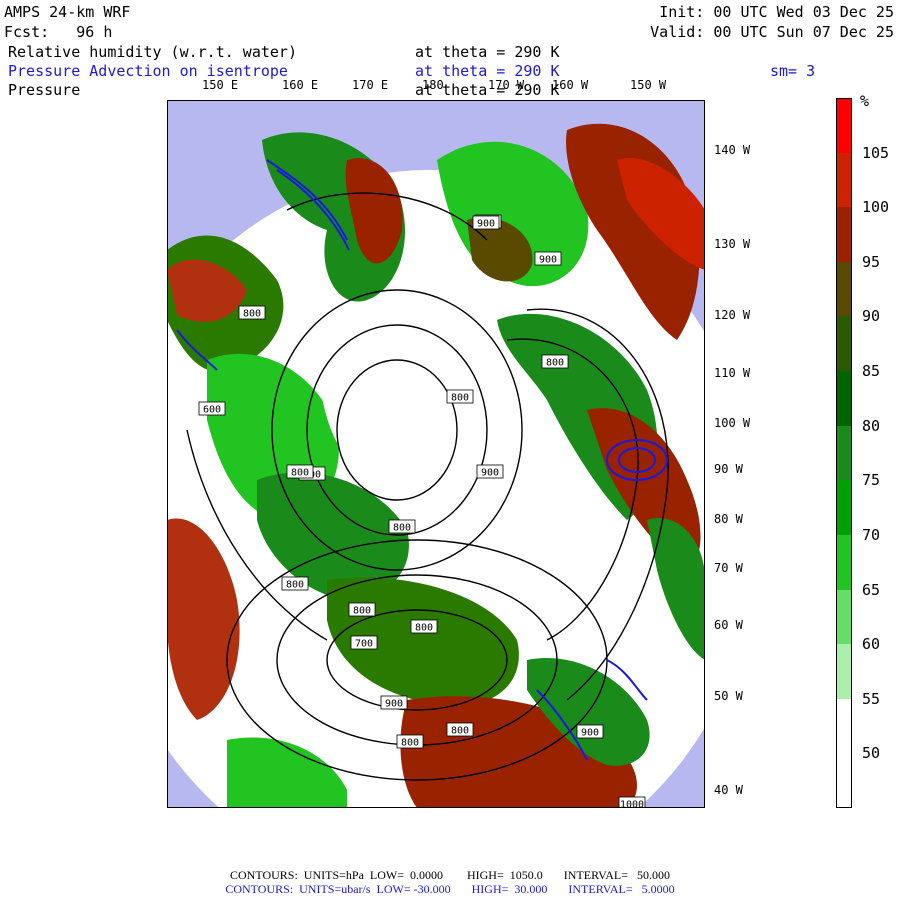  I want to click on longitude-label-top: 160 W, so click(570, 85).